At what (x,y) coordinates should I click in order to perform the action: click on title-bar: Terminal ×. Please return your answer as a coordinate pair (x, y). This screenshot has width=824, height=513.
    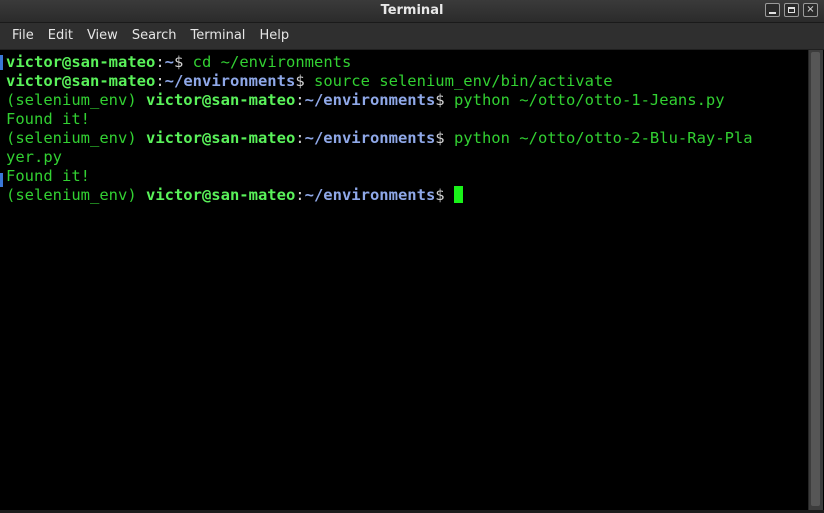
    Looking at the image, I should click on (412, 11).